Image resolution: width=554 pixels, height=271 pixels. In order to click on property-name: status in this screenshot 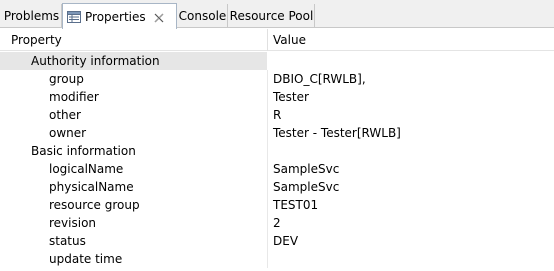, I will do `click(67, 241)`.